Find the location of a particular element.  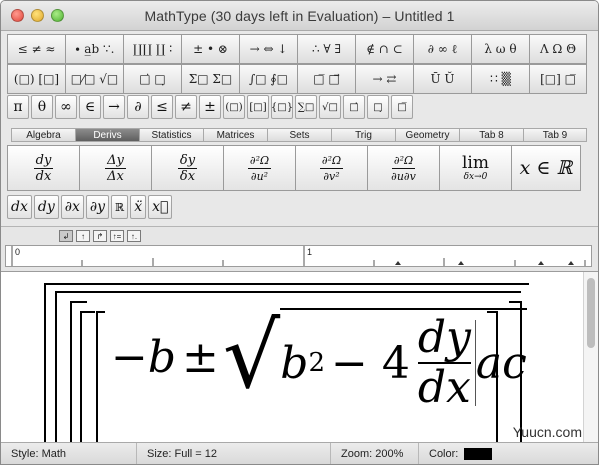

partial-y-button: ∂y is located at coordinates (97, 207).